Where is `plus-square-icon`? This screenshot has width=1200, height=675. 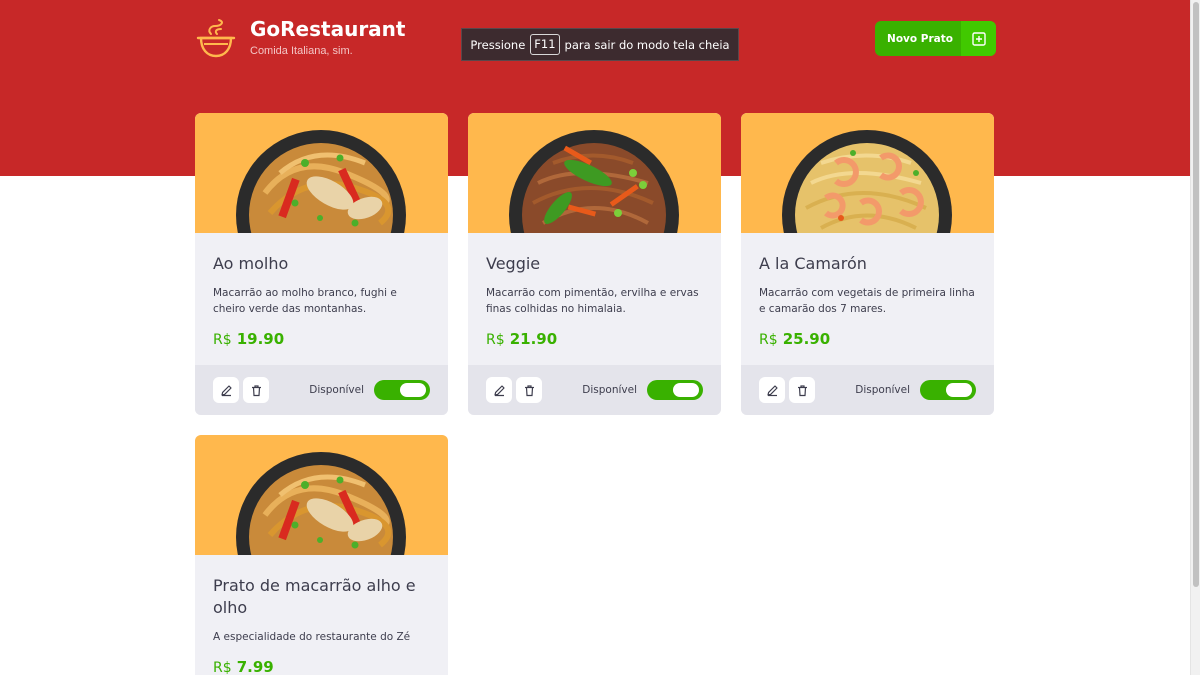
plus-square-icon is located at coordinates (978, 38).